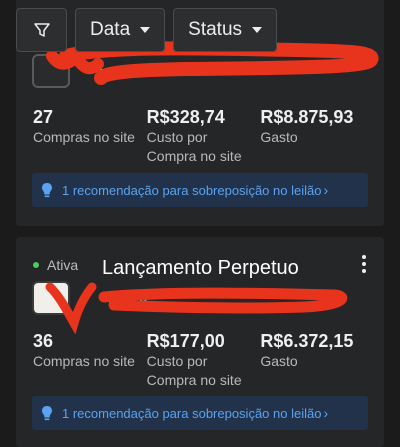  What do you see at coordinates (63, 265) in the screenshot?
I see `status-text: Ativa` at bounding box center [63, 265].